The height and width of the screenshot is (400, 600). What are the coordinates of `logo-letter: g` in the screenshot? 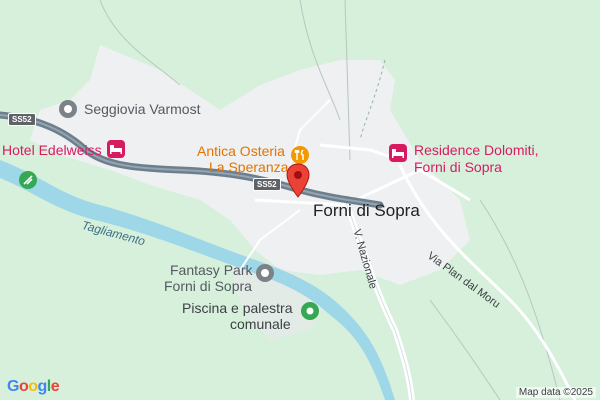 It's located at (42, 386).